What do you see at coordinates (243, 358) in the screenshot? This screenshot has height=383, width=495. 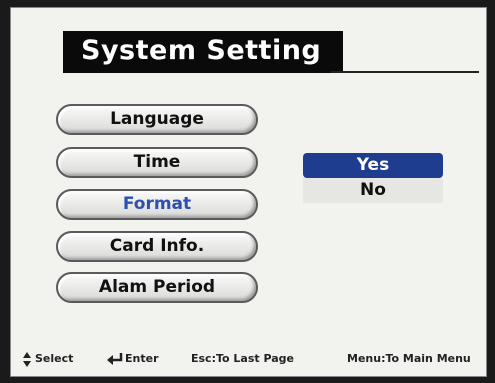 I see `footer-esc-hint: Esc:To Last Page` at bounding box center [243, 358].